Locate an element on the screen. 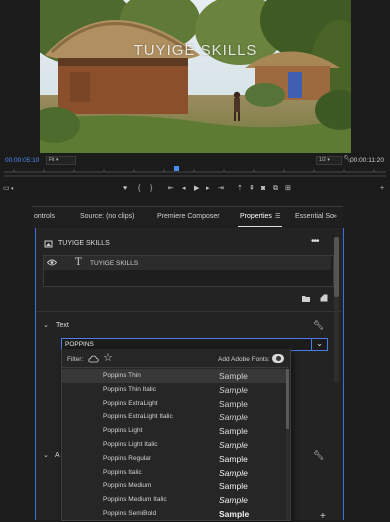 The image size is (390, 522). duration-timecode: 00:00:11:20 is located at coordinates (367, 160).